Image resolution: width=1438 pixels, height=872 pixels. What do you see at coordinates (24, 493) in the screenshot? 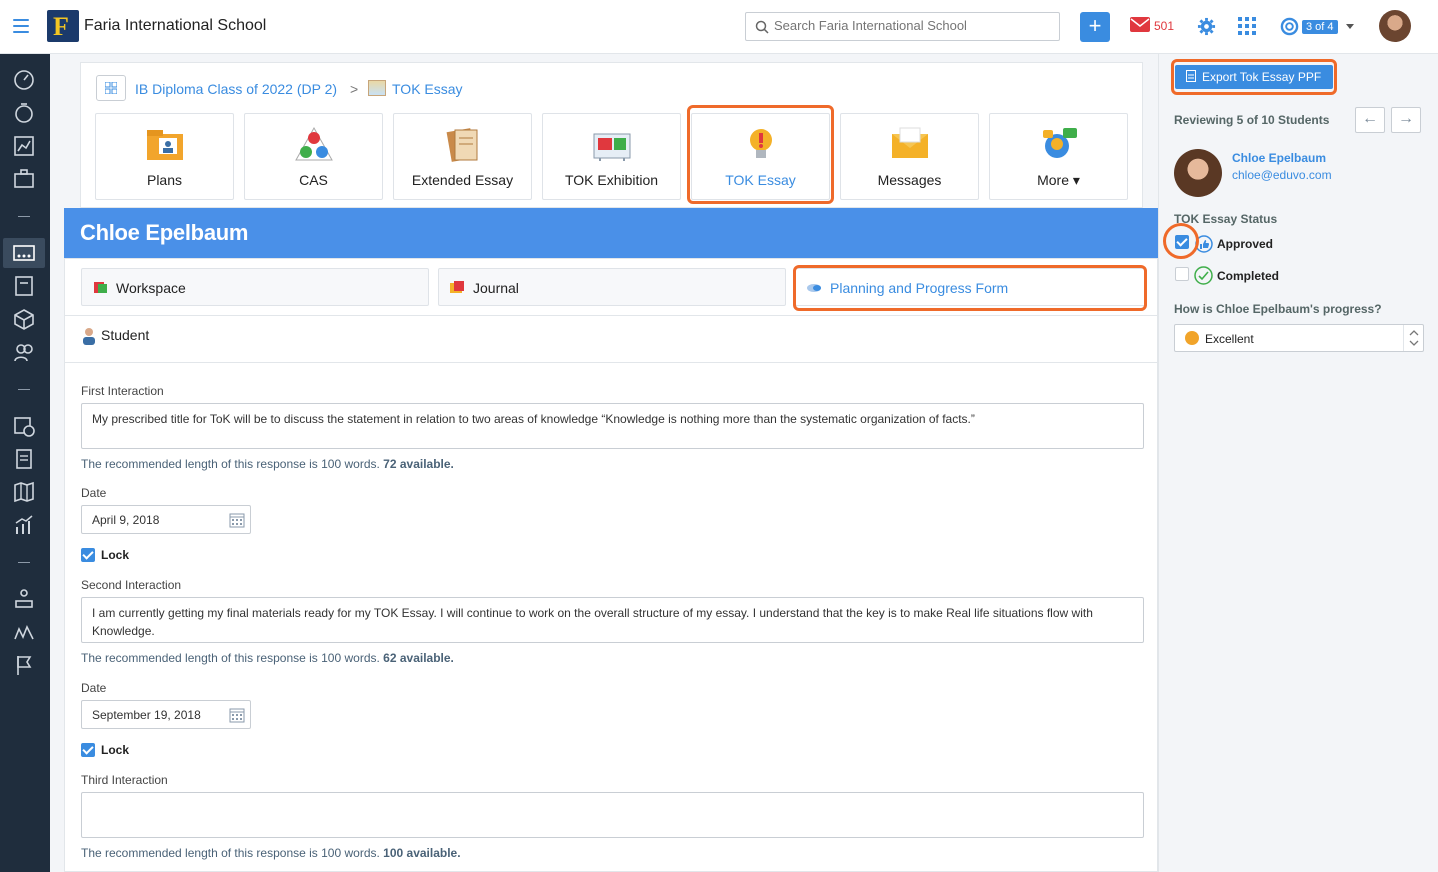
I see `map-icon` at bounding box center [24, 493].